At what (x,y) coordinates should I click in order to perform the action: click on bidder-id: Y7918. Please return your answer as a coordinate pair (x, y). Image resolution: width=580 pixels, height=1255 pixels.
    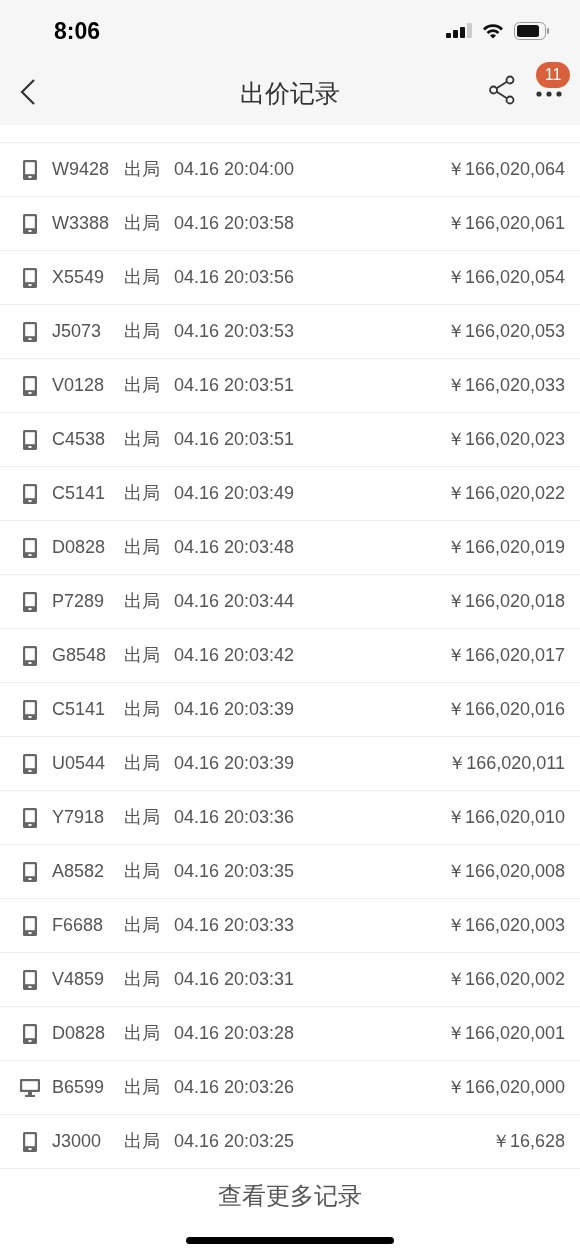
    Looking at the image, I should click on (79, 817).